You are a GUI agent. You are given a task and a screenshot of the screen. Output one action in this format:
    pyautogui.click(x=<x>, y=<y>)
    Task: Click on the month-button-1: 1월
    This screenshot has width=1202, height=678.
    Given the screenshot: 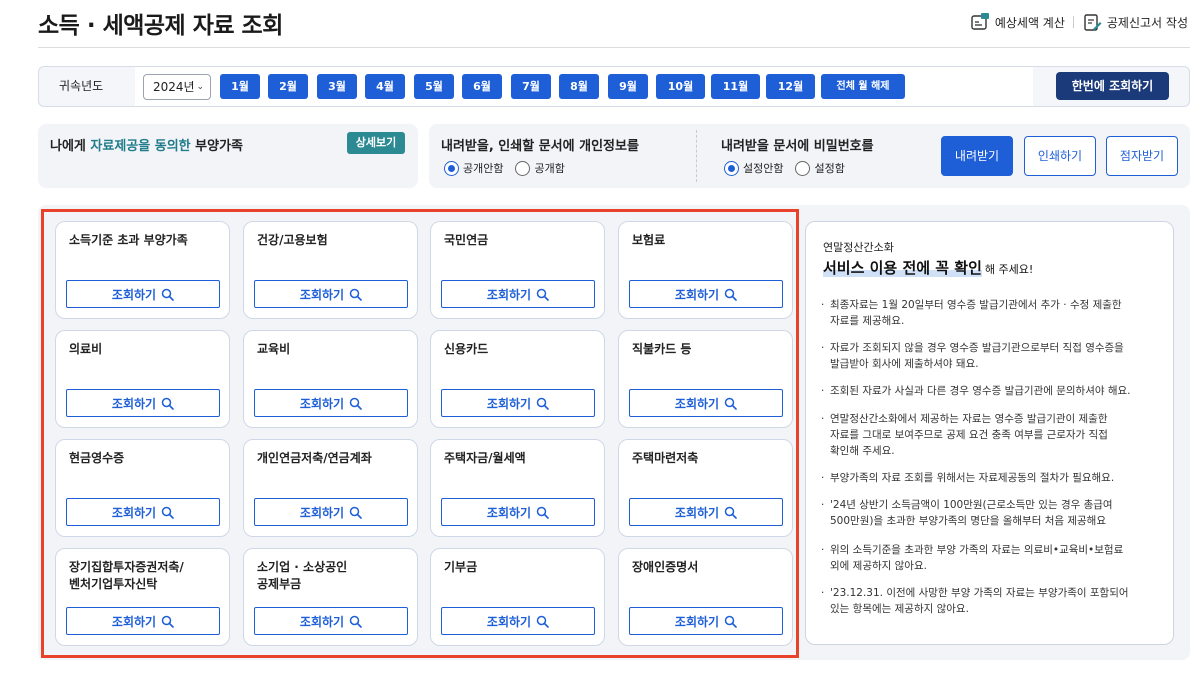 What is the action you would take?
    pyautogui.click(x=240, y=86)
    